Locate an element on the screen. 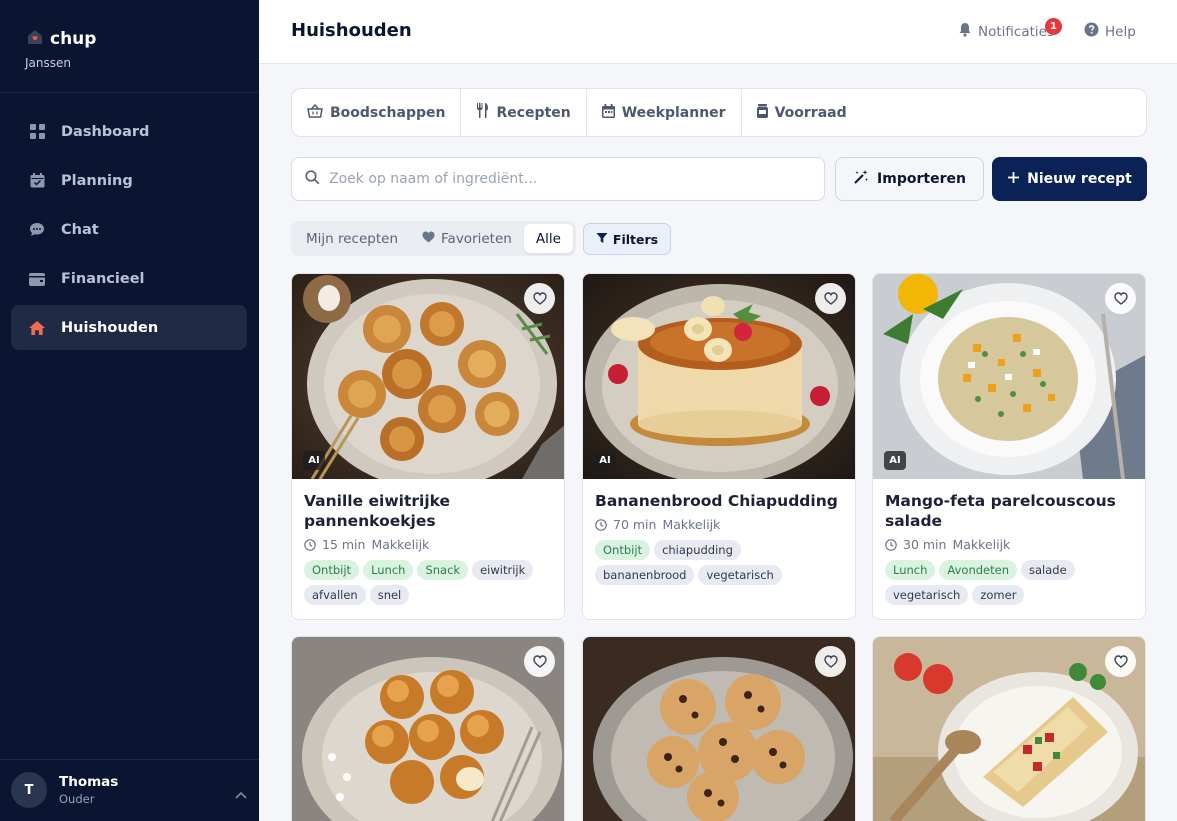 Image resolution: width=1177 pixels, height=821 pixels. sidebar-item-label: Planning is located at coordinates (97, 180).